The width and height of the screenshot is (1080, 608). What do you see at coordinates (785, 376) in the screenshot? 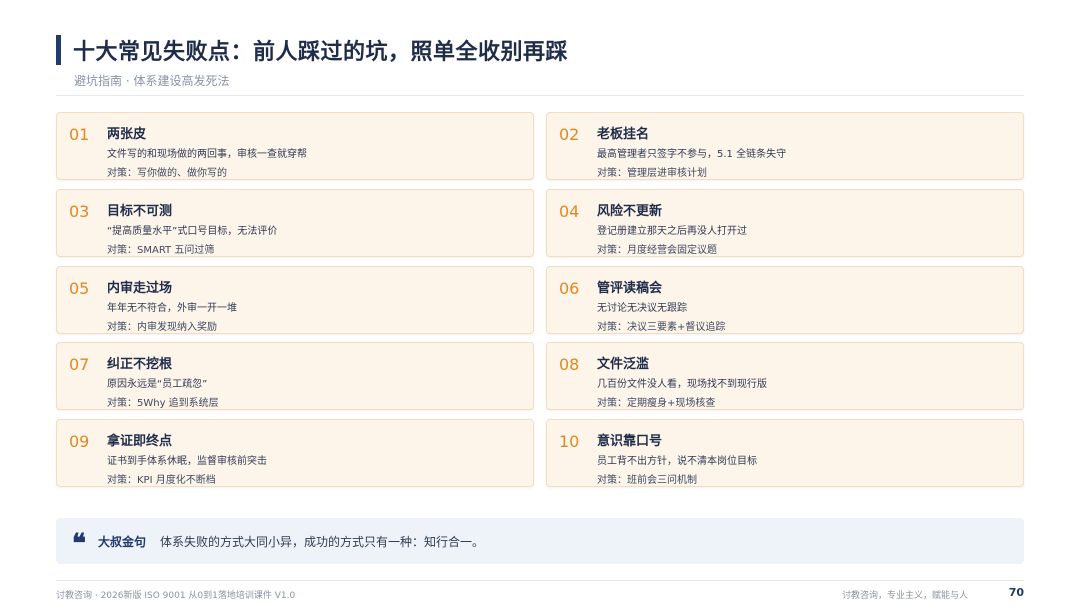
I see `failure-card: 08 文件泛滥 几百份文件没人看，现场找不到现行版 对策：定期瘦身+现场核查` at bounding box center [785, 376].